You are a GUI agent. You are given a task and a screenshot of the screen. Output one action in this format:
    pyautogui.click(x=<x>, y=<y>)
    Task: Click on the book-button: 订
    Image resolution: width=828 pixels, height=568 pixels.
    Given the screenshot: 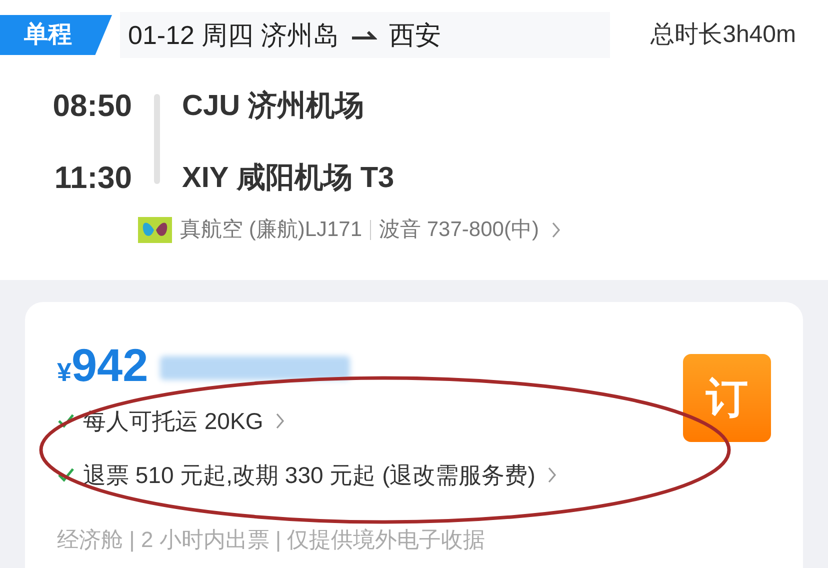 What is the action you would take?
    pyautogui.click(x=727, y=398)
    